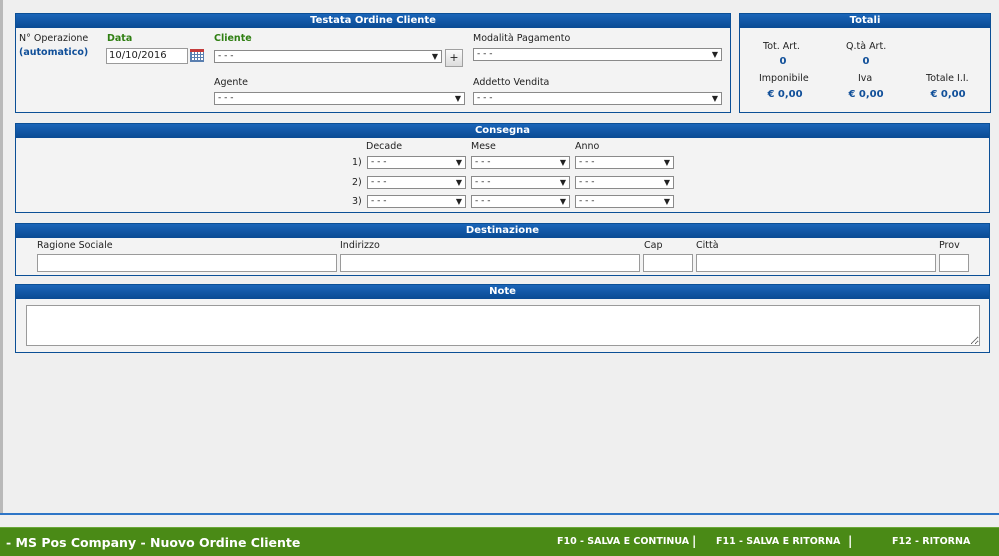 The height and width of the screenshot is (556, 999). I want to click on n-operazione-label: N° Operazione, so click(54, 38).